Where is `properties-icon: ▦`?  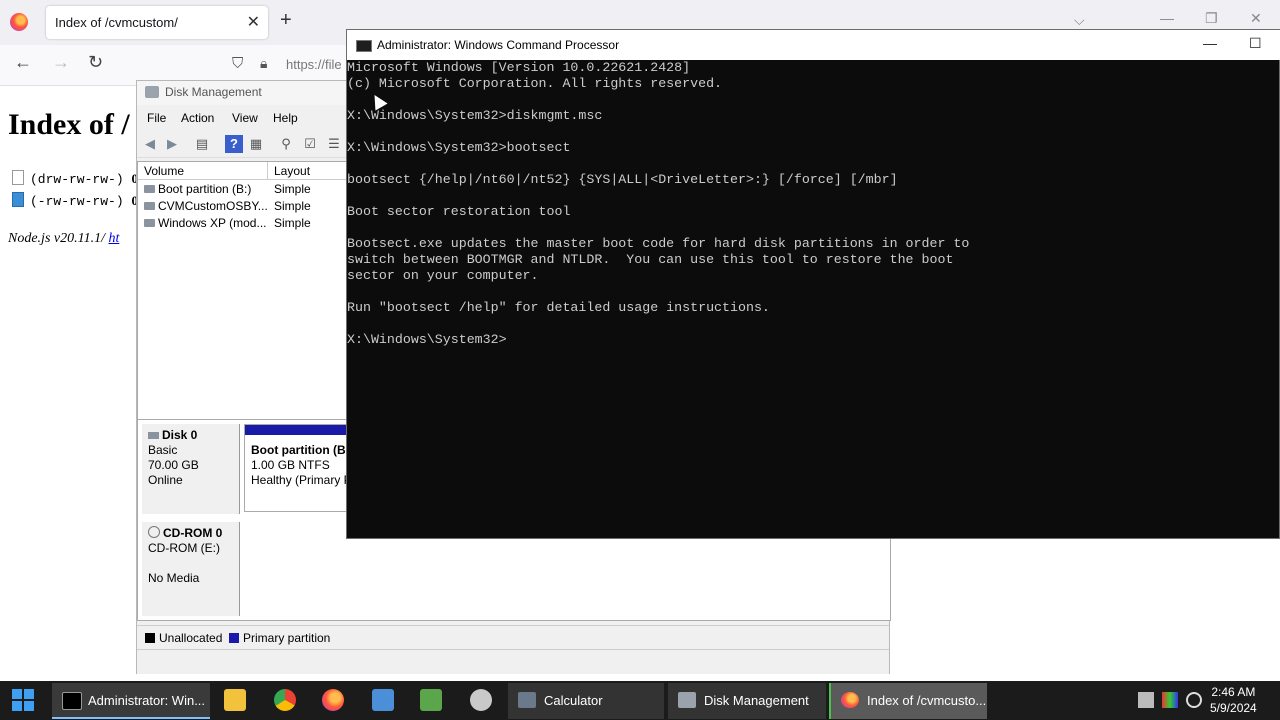 properties-icon: ▦ is located at coordinates (256, 144).